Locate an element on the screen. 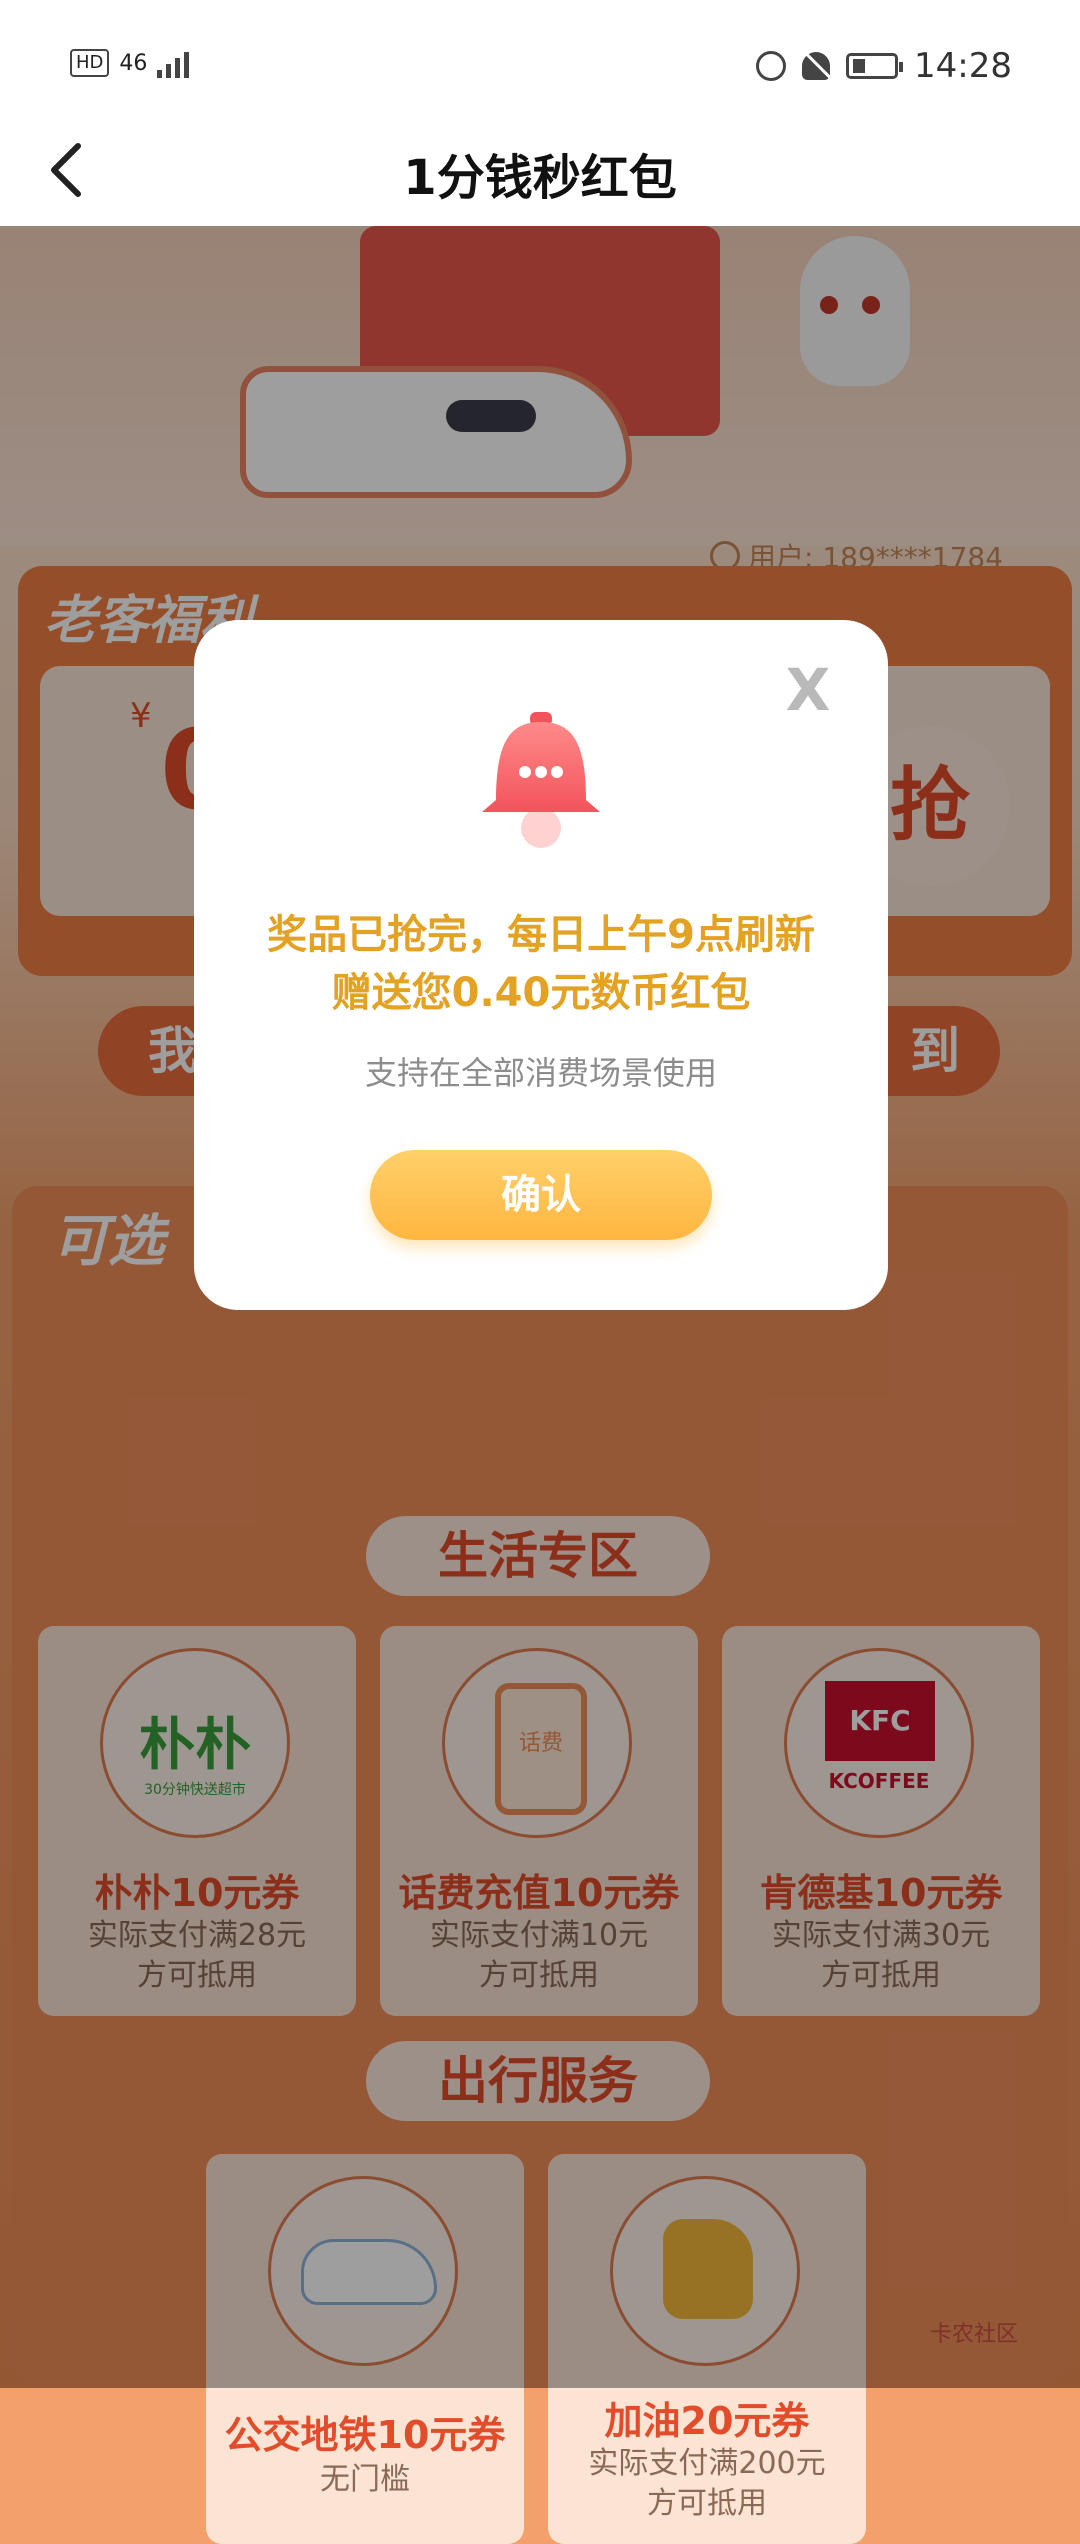  tile-desc-line1: 实际支付满200元 is located at coordinates (707, 2463).